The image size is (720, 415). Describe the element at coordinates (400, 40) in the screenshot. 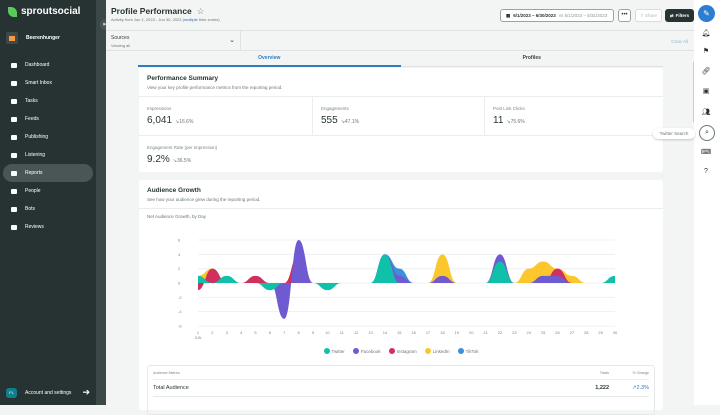

I see `sources-bar: Sources Viewing all ⌄ Clear All` at that location.